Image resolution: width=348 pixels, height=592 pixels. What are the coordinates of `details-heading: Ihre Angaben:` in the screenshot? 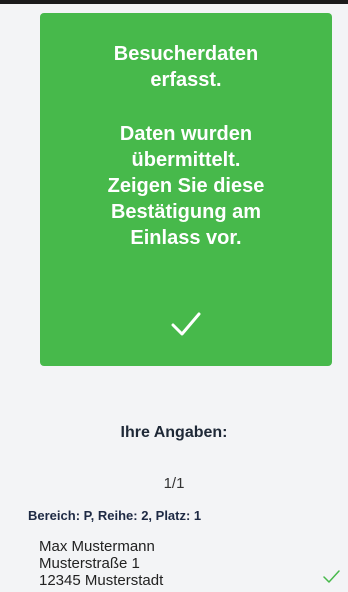 It's located at (174, 432).